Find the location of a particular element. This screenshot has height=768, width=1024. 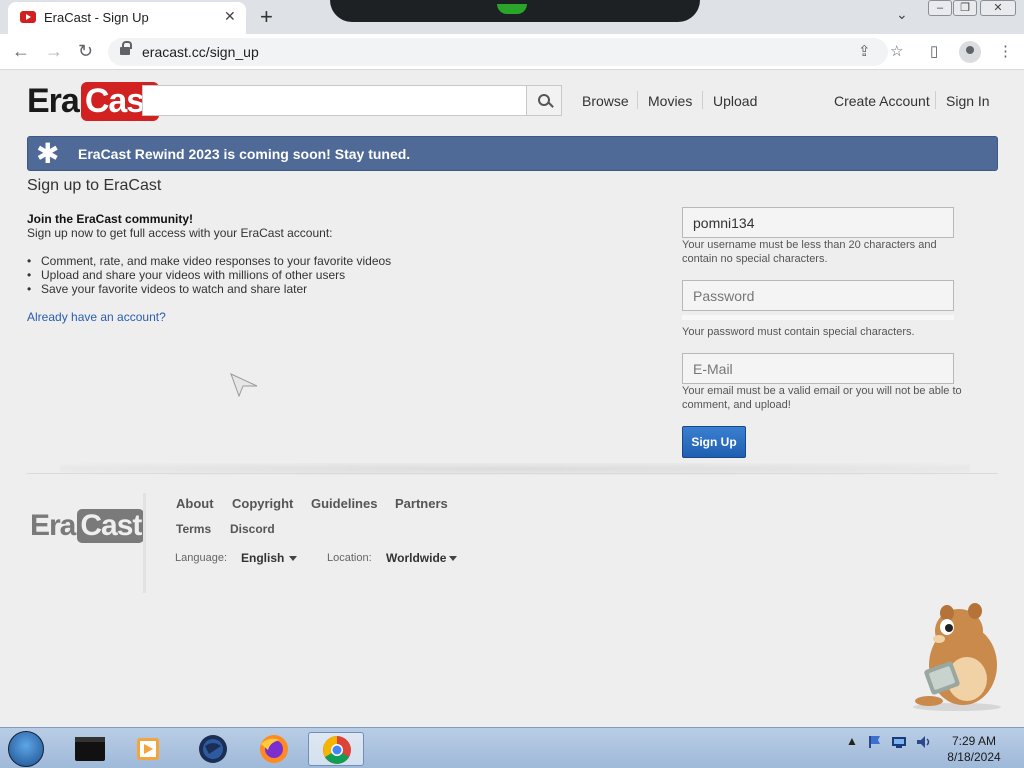

youtube-favicon-icon is located at coordinates (28, 17).